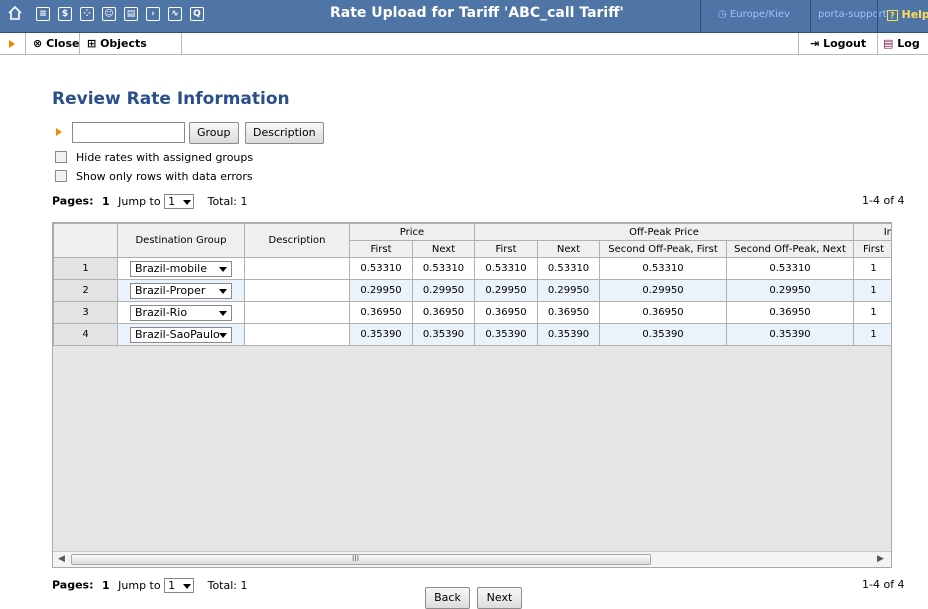 The image size is (928, 609). What do you see at coordinates (722, 14) in the screenshot?
I see `clock-icon: ◷` at bounding box center [722, 14].